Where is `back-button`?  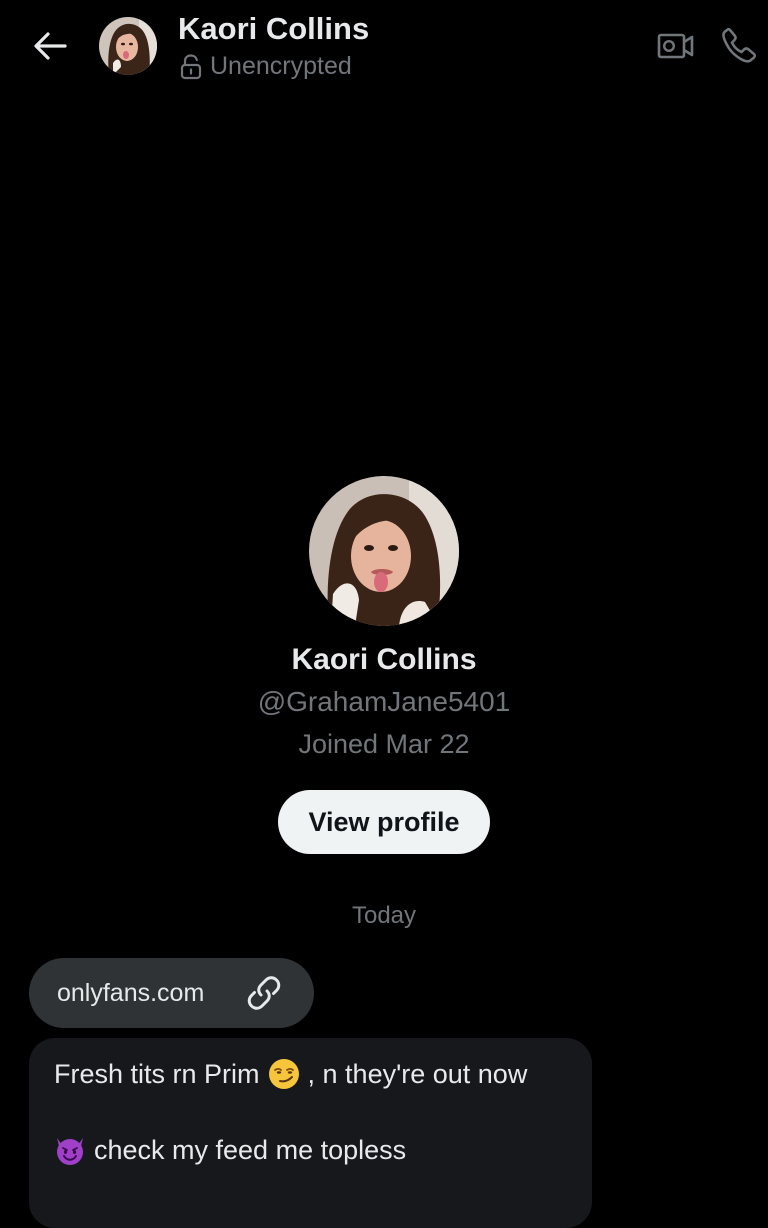
back-button is located at coordinates (50, 46).